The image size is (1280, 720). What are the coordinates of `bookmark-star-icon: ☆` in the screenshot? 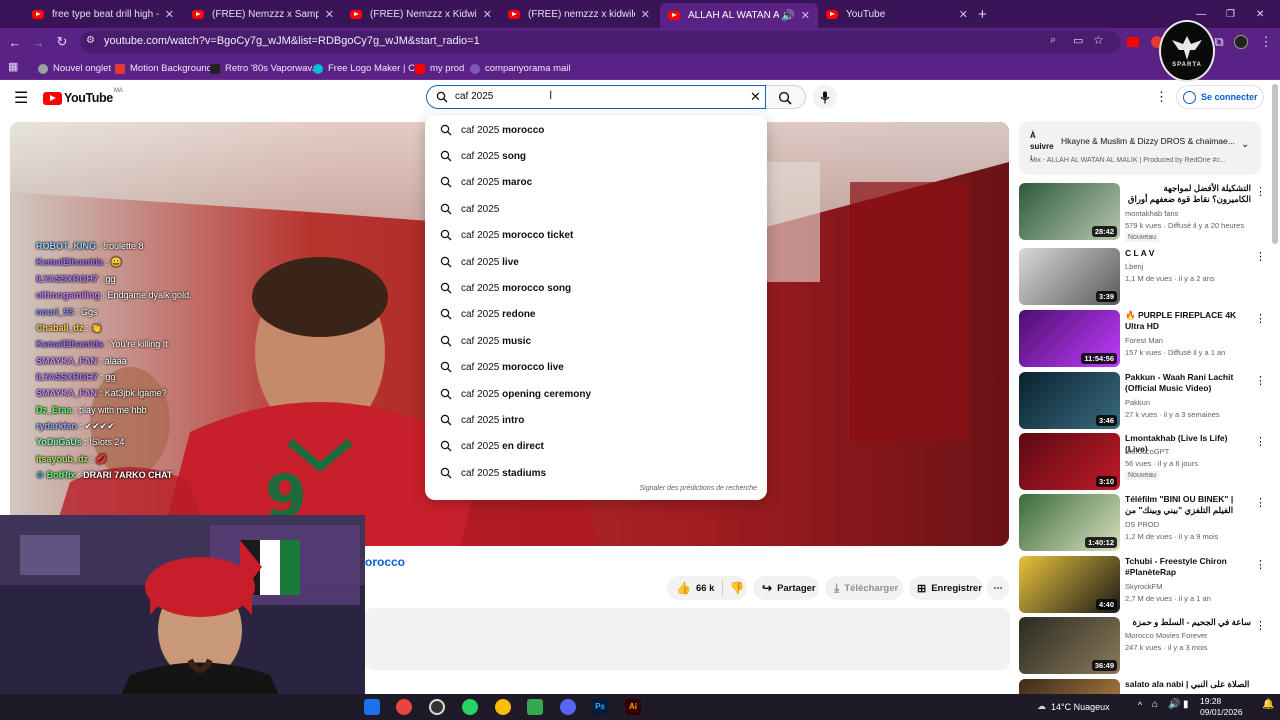 It's located at (1098, 40).